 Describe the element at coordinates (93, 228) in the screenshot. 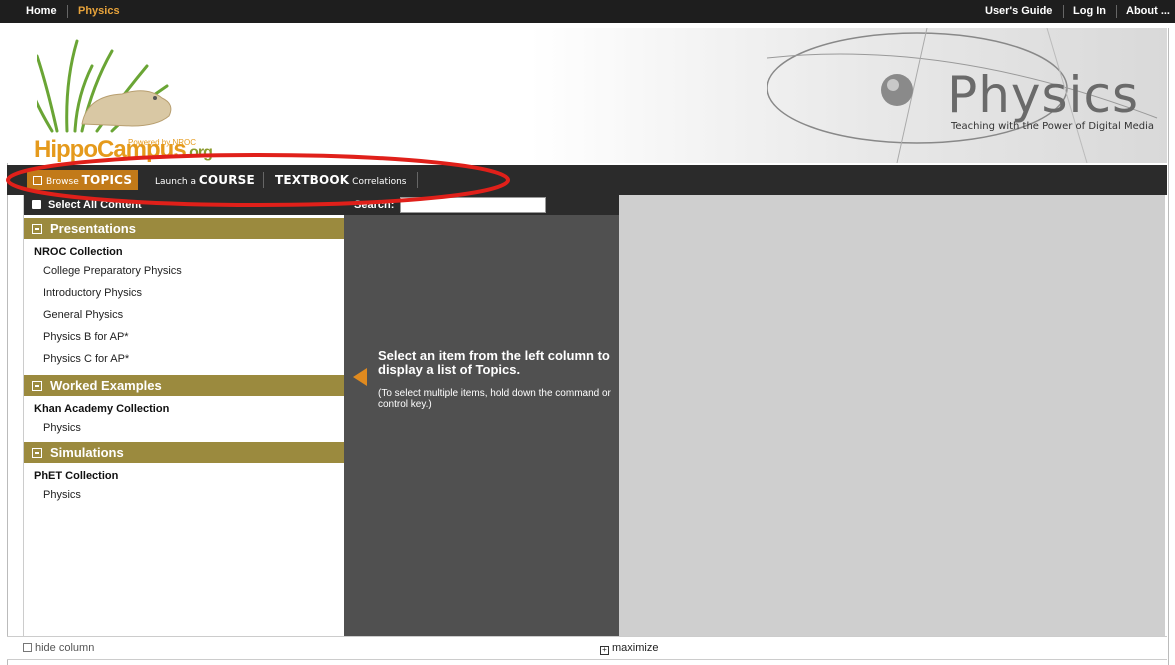

I see `section-title: Presentations` at that location.